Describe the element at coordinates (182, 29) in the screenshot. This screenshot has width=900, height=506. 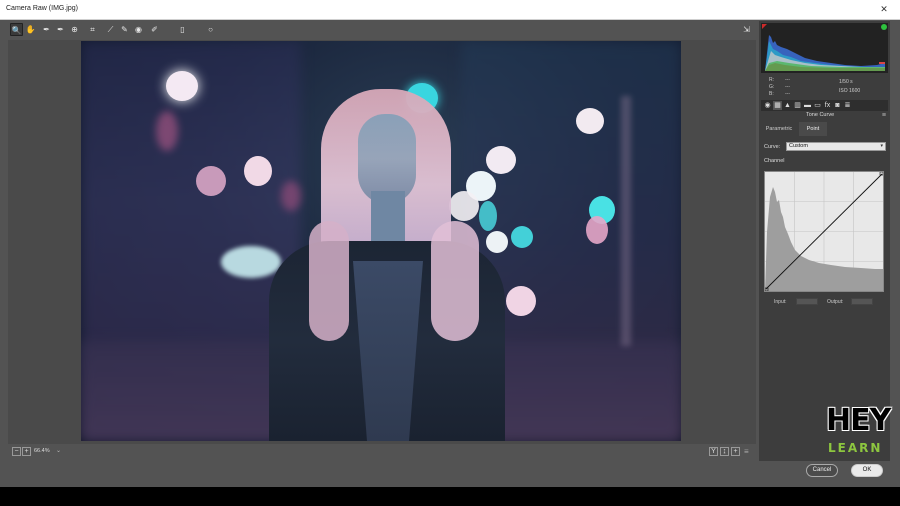
I see `graduated-filter-tool-icon: ▯` at that location.